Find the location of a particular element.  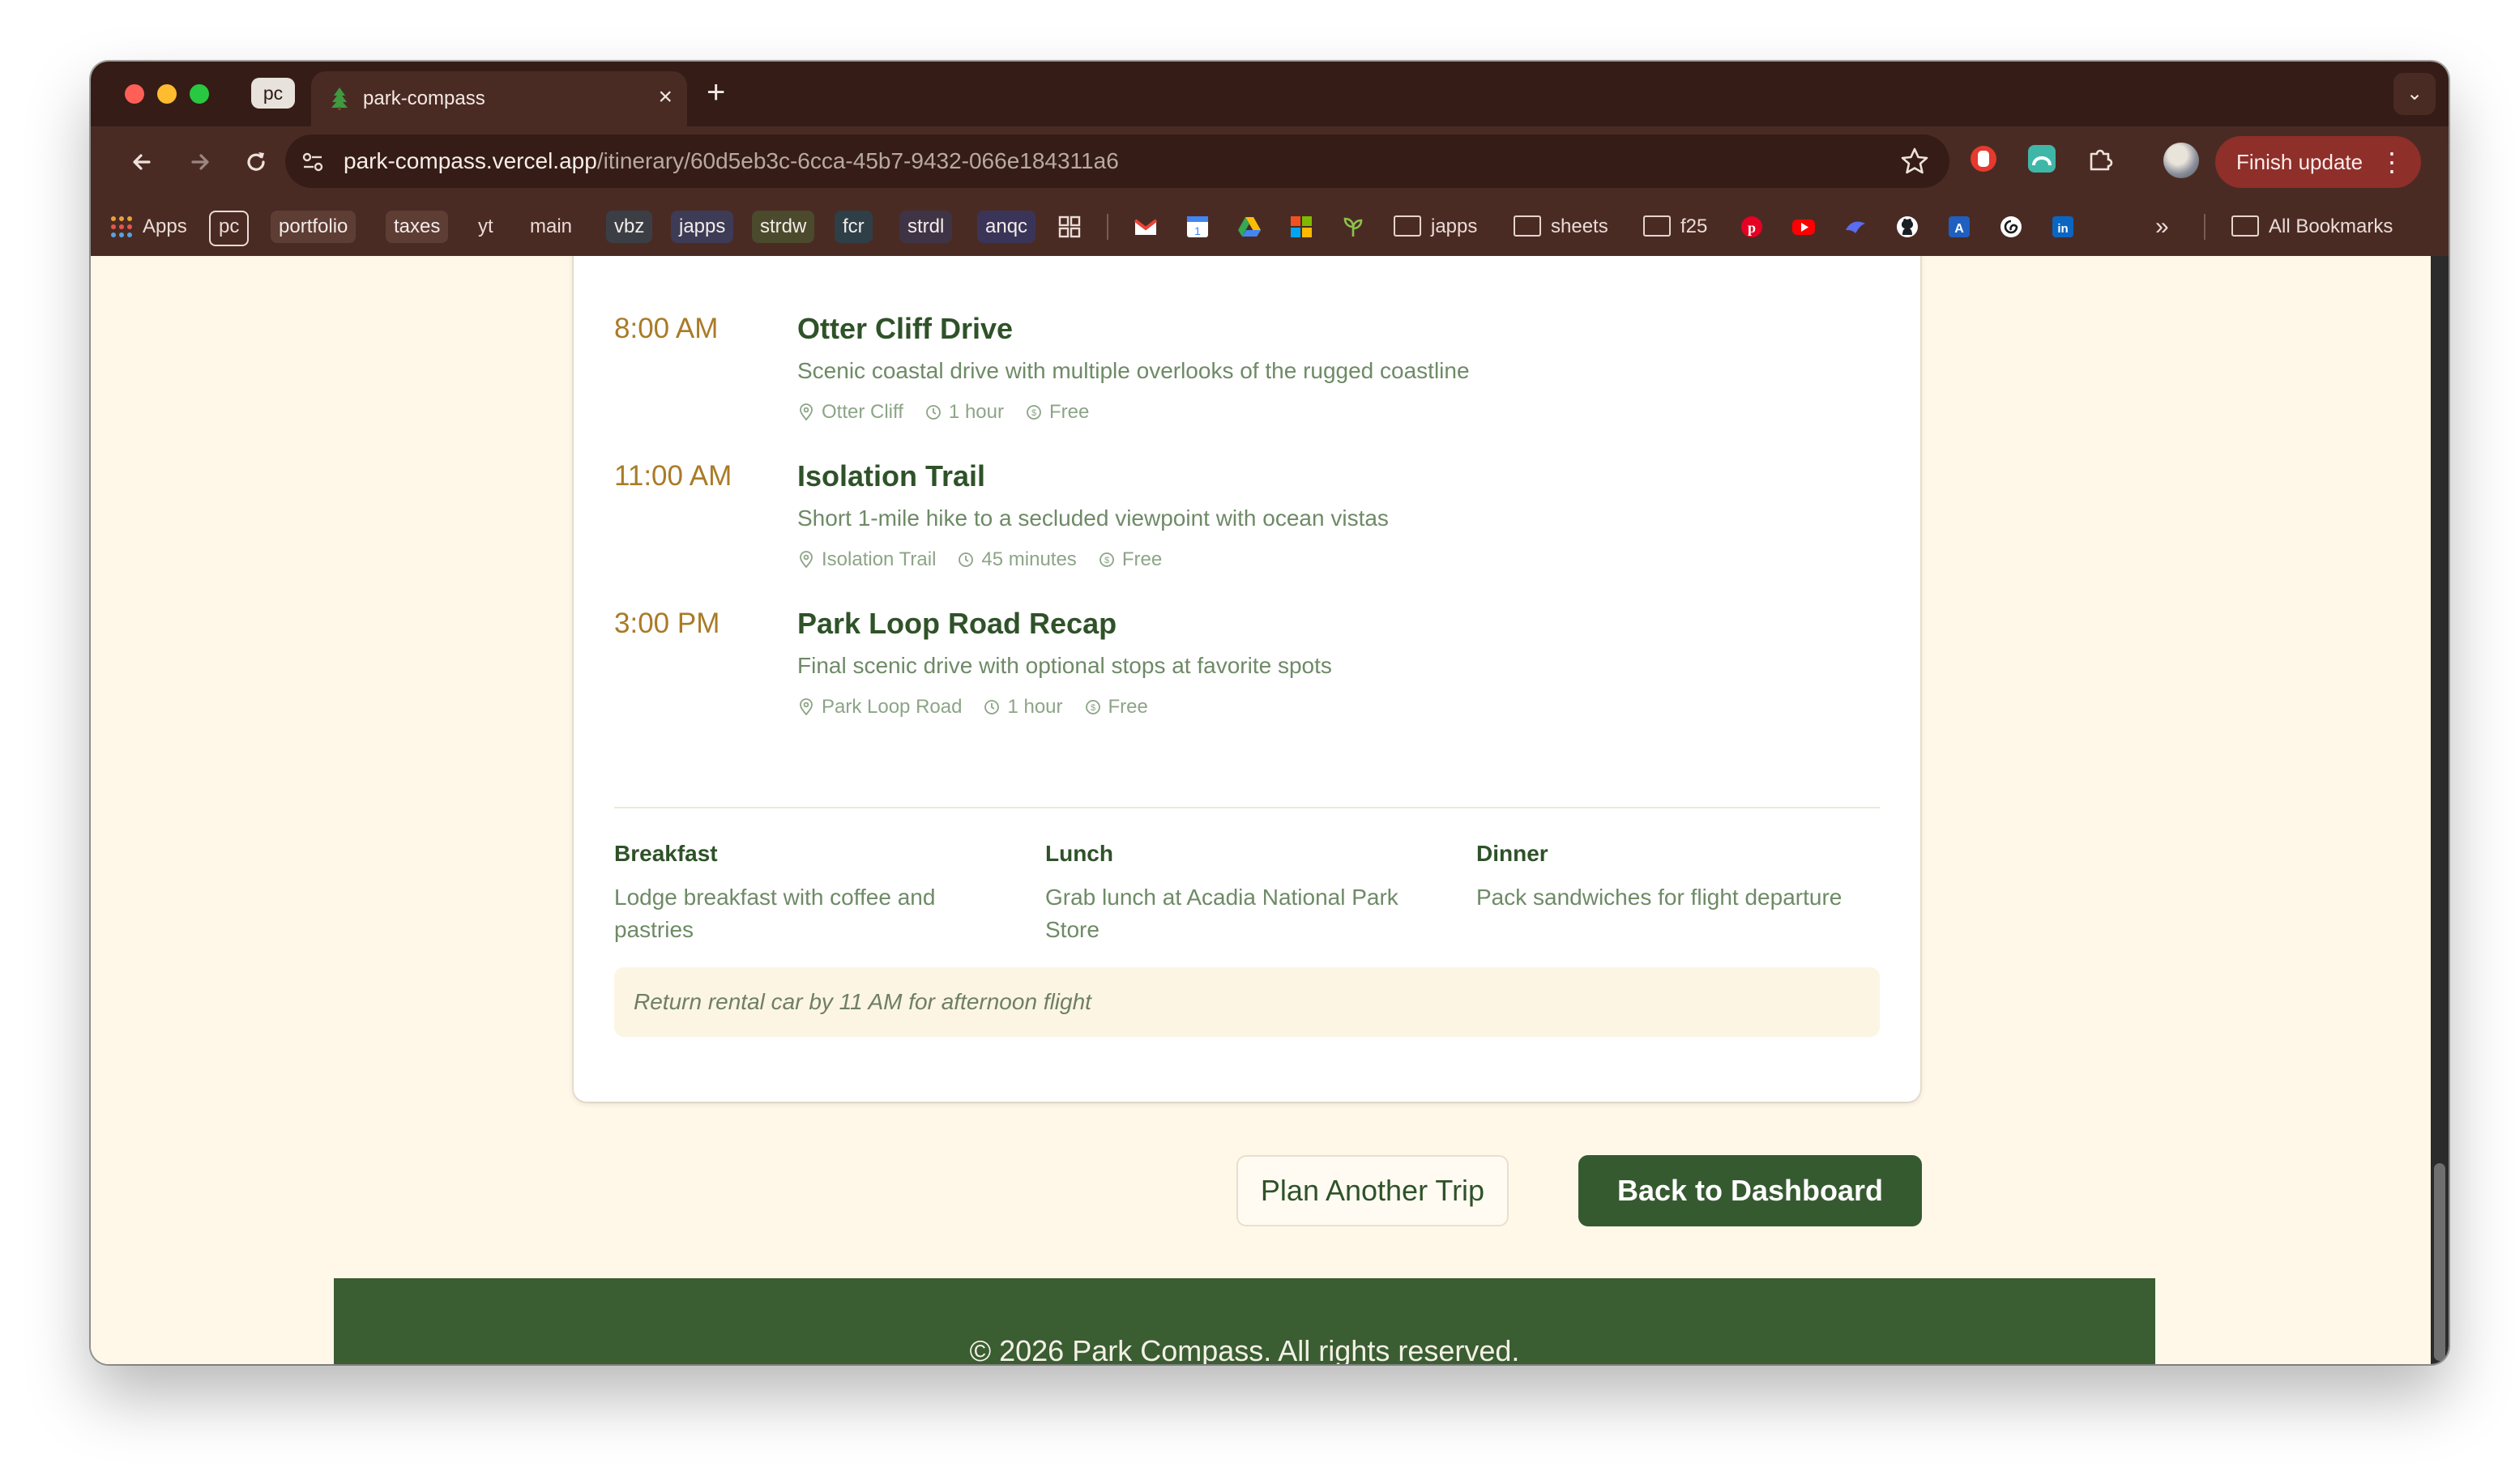

microsoft-icon is located at coordinates (1301, 227).